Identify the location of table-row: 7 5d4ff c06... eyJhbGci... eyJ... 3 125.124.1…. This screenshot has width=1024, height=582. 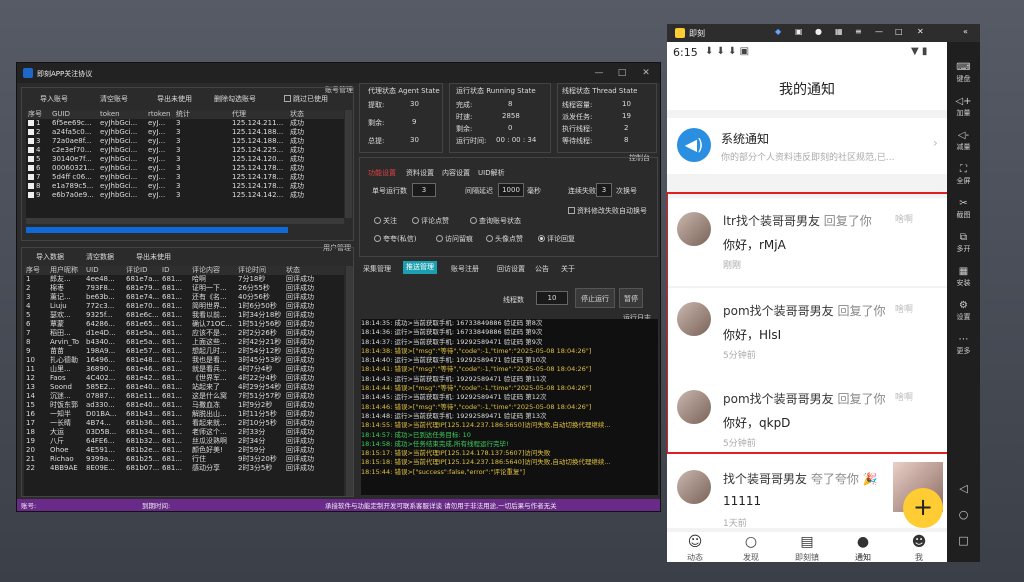
(185, 177).